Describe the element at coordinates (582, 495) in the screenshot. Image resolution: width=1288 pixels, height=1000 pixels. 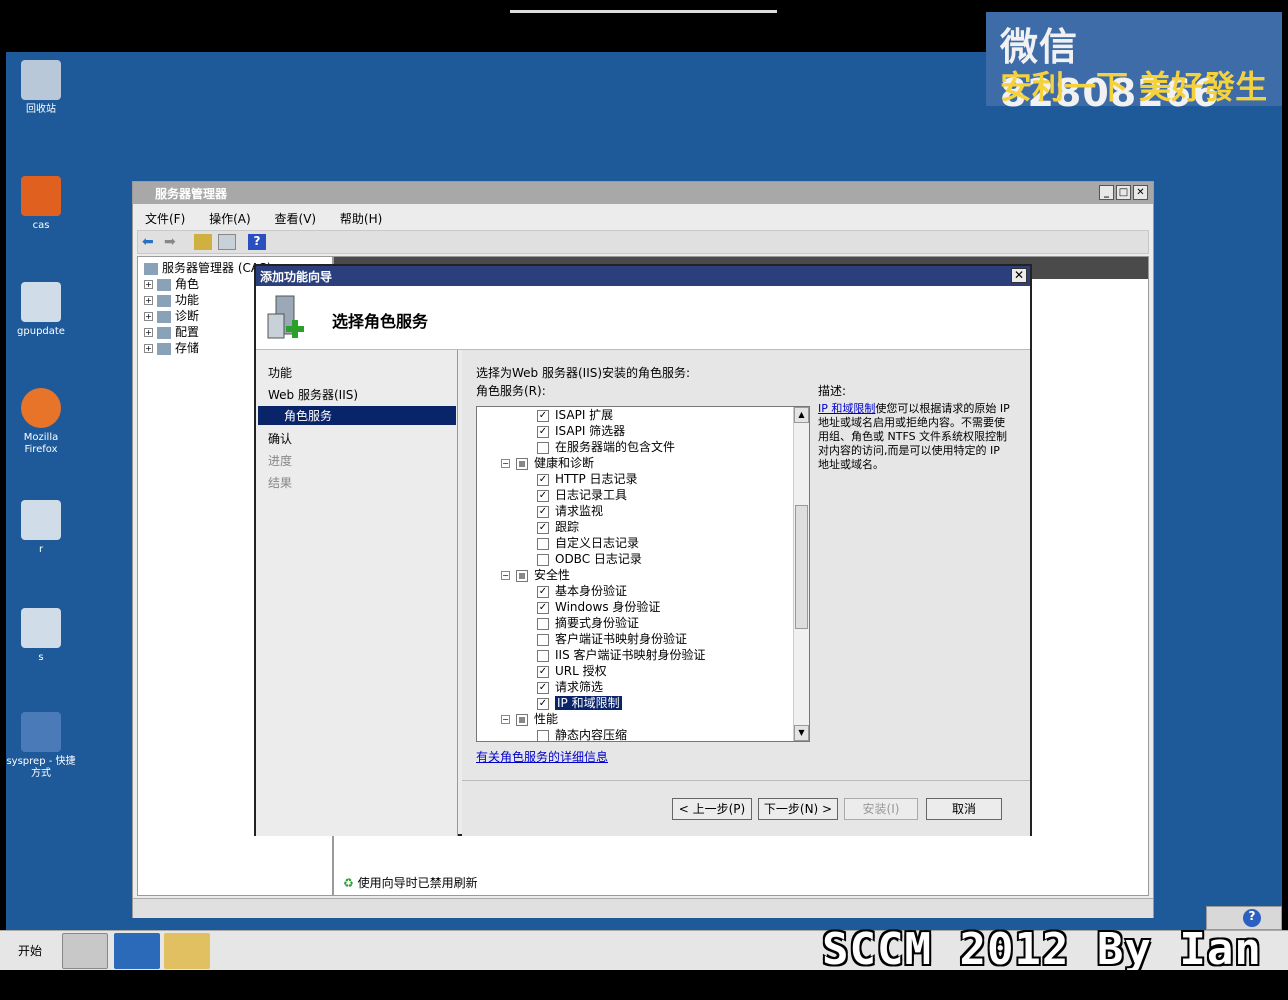
I see `role-service-item: ✓ 日志记录工具` at that location.